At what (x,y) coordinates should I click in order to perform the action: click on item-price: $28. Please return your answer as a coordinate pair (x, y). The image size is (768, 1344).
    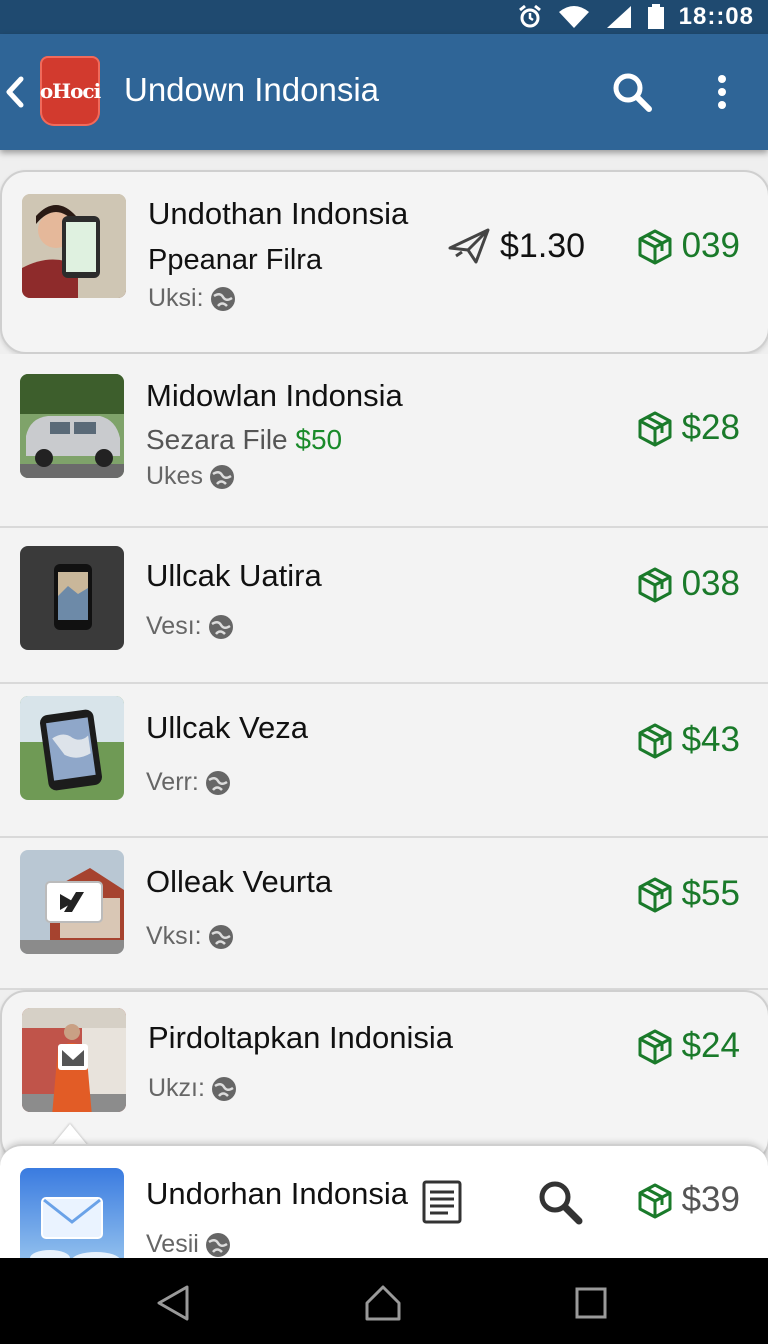
    Looking at the image, I should click on (688, 428).